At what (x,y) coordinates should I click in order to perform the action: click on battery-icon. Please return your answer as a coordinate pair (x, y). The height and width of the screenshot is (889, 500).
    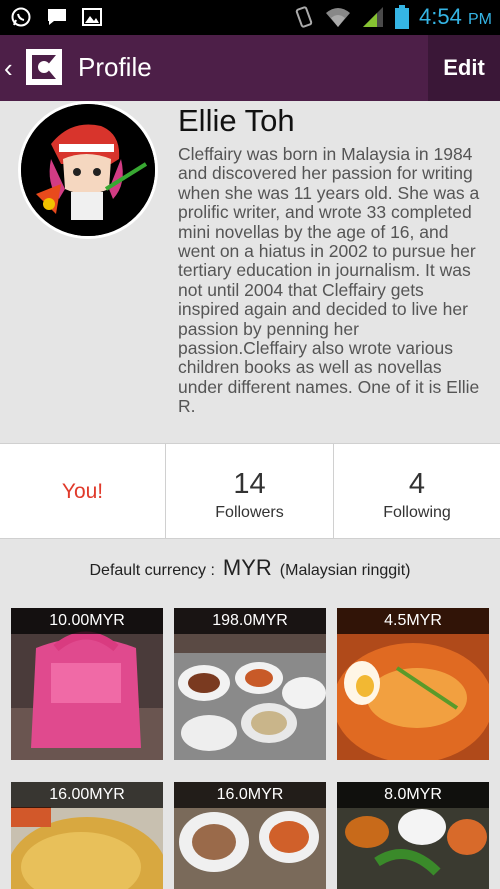
    Looking at the image, I should click on (402, 17).